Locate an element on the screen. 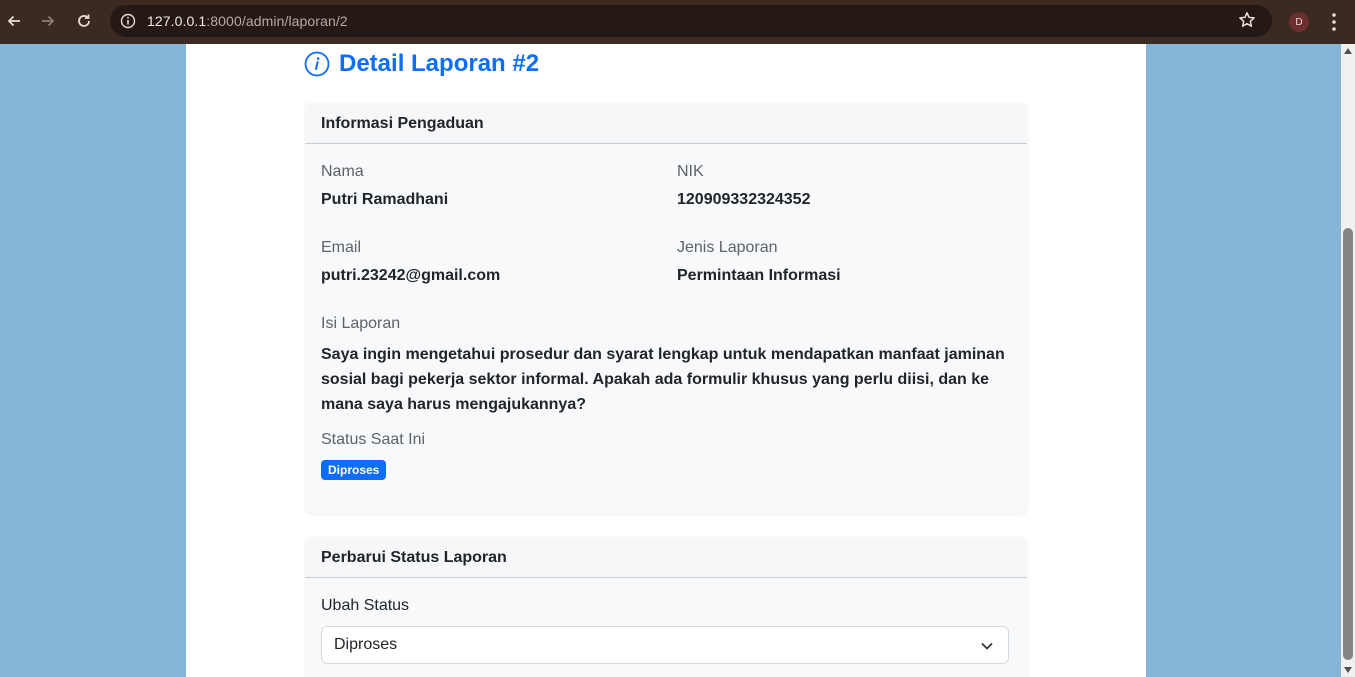 This screenshot has height=677, width=1355. chevron-down-icon is located at coordinates (987, 646).